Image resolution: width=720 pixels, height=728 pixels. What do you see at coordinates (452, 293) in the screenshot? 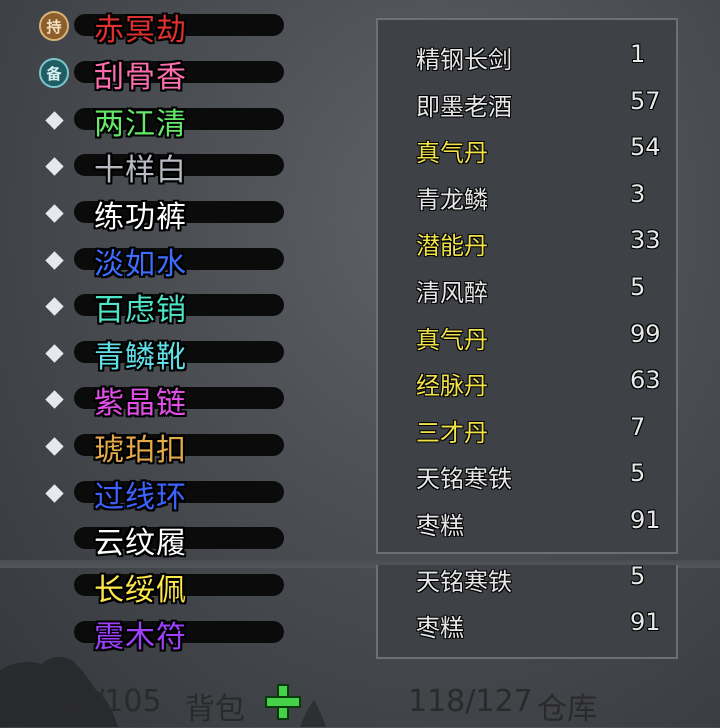
I see `item-name: 清风醉` at bounding box center [452, 293].